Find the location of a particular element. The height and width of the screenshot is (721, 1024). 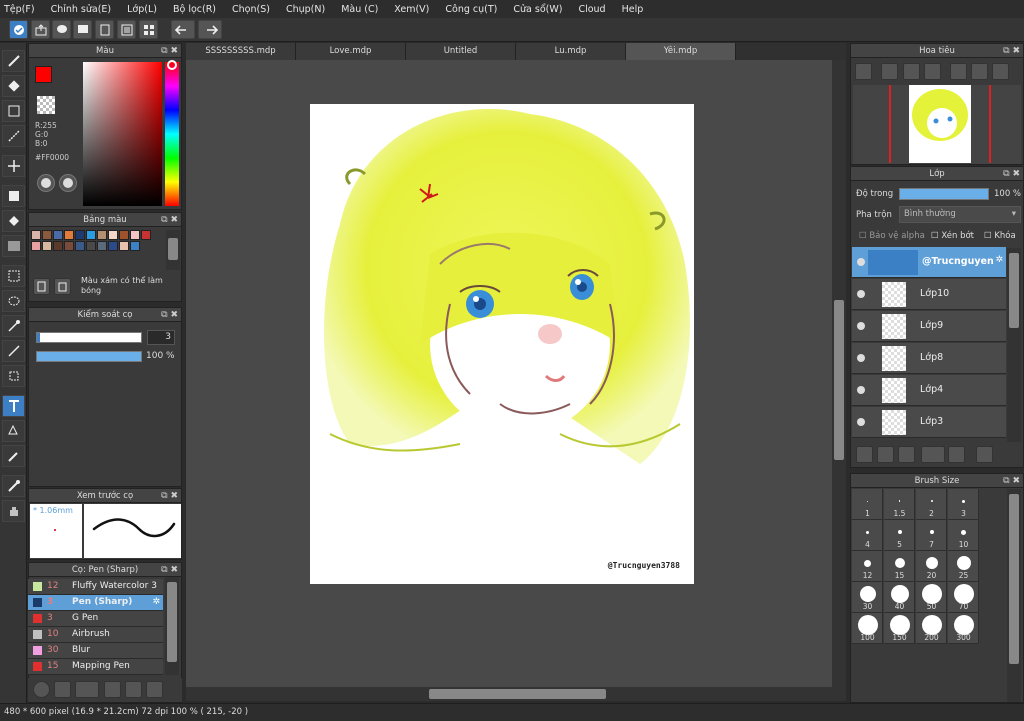

saturation-value-picker is located at coordinates (122, 134).